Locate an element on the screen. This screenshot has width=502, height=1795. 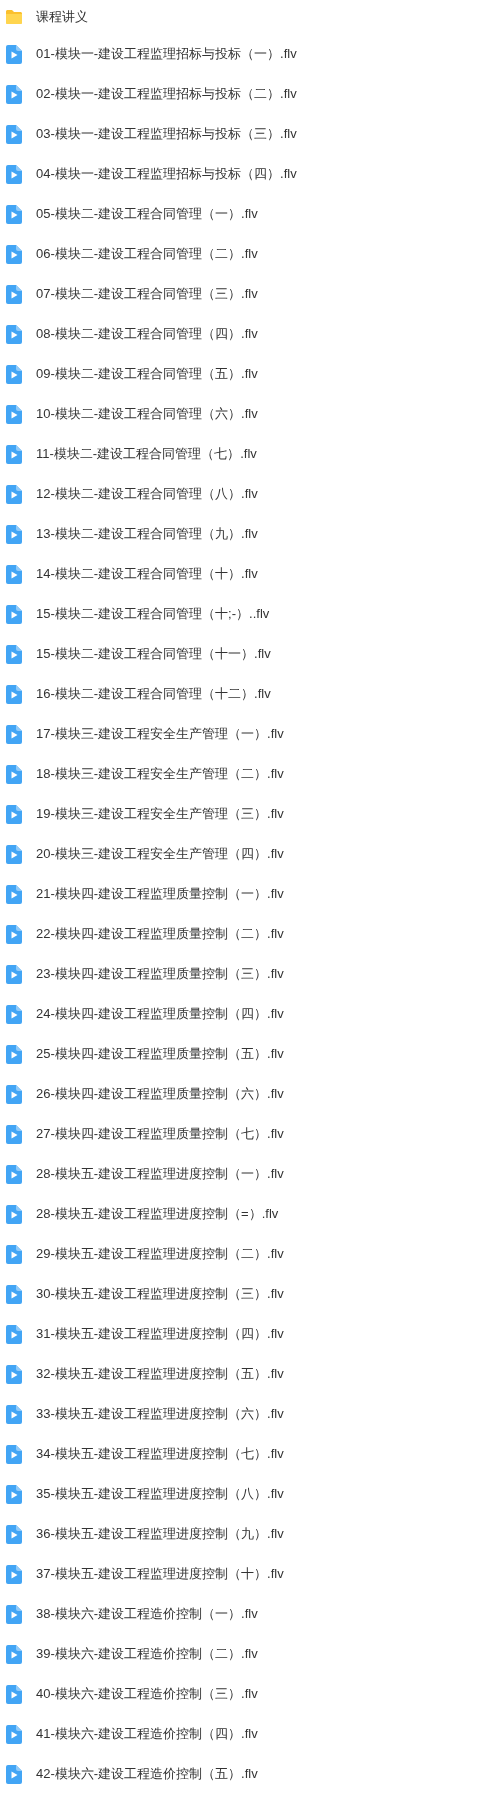
file-name: 38-模块六-建设工程造价控制（一）.flv is located at coordinates (147, 1614).